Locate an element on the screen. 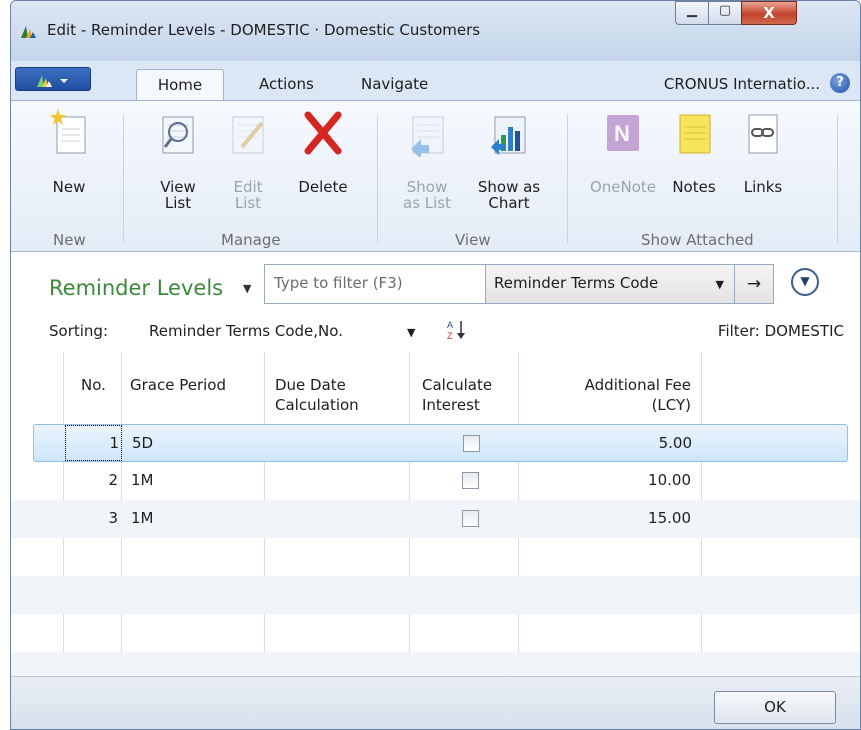  maximize-icon: ▢ is located at coordinates (725, 10).